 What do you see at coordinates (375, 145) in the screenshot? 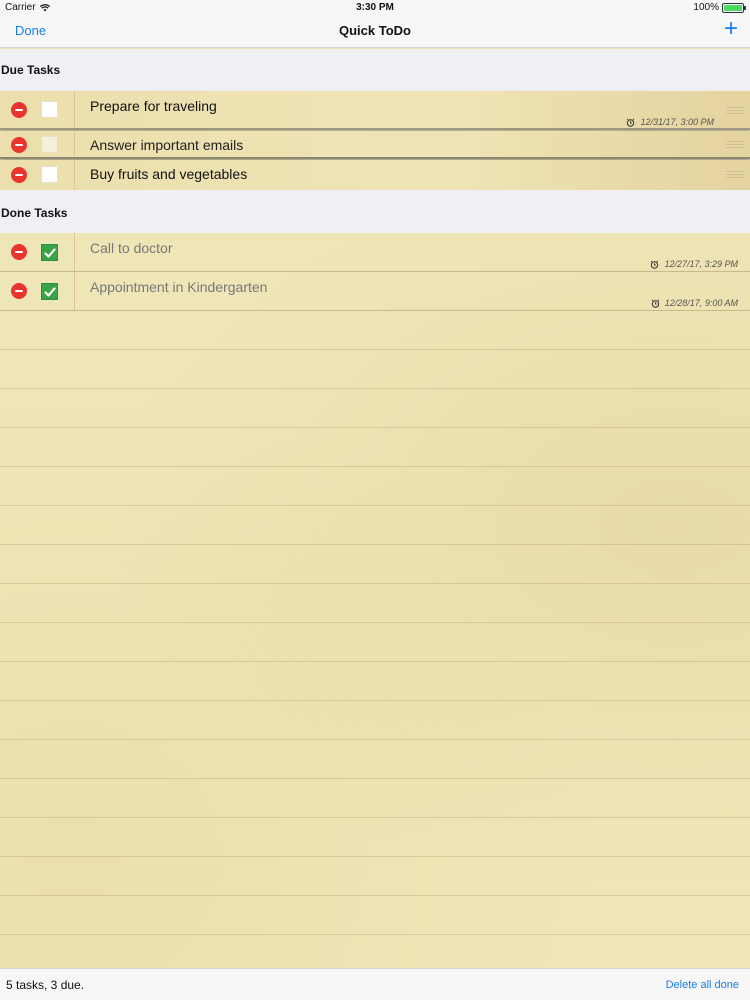
I see `due-task-row: Answer important emails` at bounding box center [375, 145].